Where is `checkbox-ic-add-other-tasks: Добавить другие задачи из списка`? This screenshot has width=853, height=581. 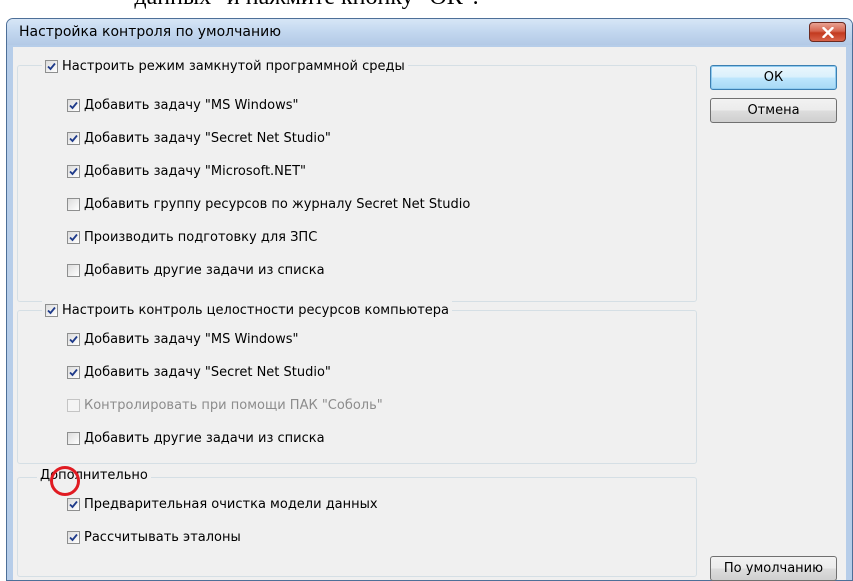 checkbox-ic-add-other-tasks: Добавить другие задачи из списка is located at coordinates (196, 438).